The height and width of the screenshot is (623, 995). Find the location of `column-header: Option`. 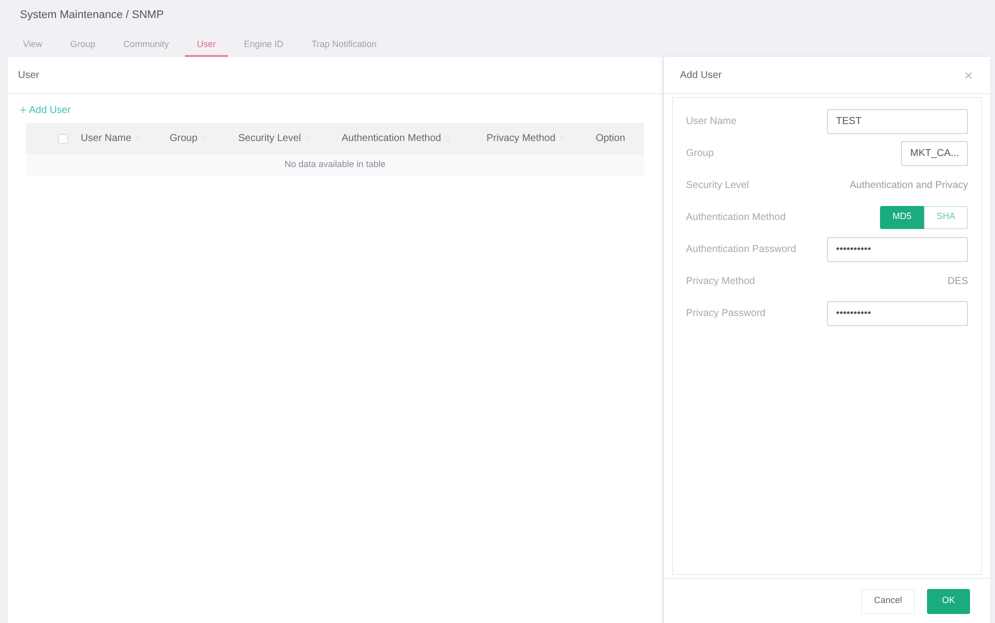

column-header: Option is located at coordinates (611, 138).